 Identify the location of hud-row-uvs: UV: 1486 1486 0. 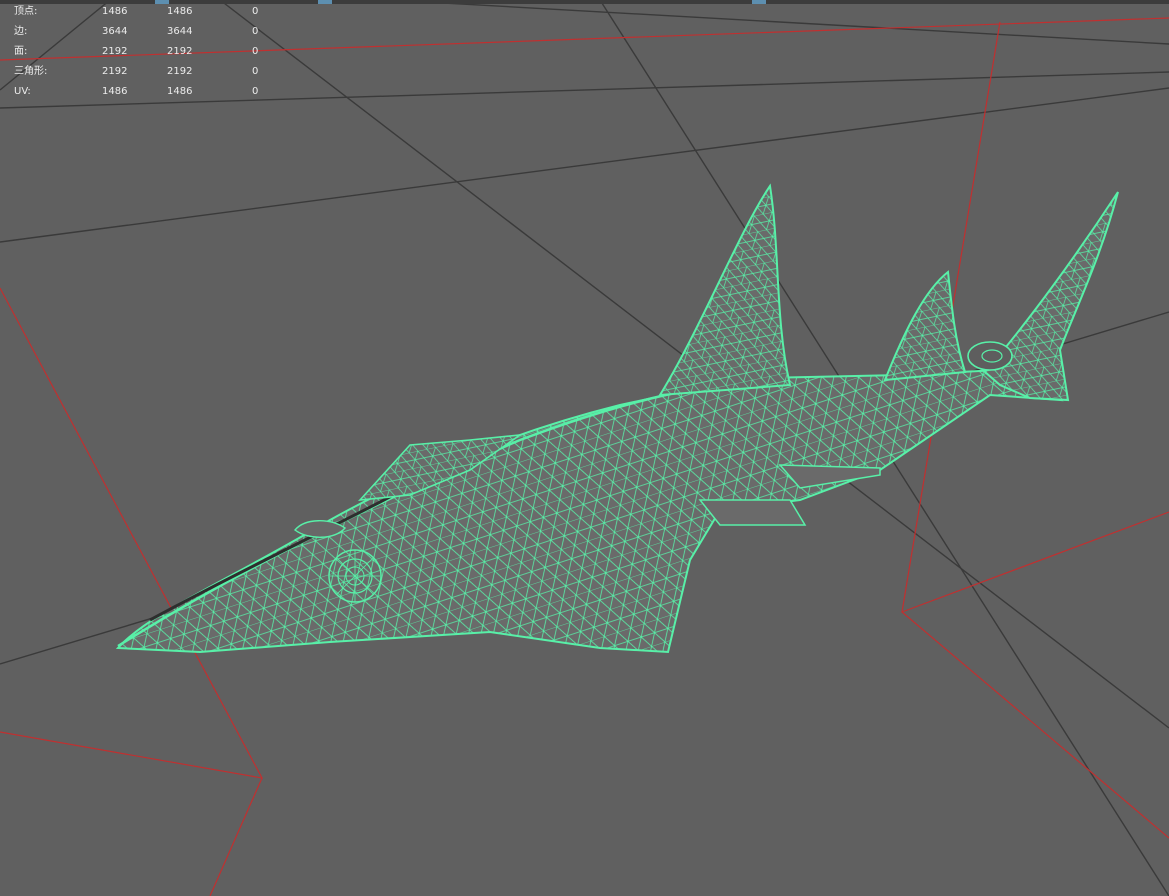
(144, 92).